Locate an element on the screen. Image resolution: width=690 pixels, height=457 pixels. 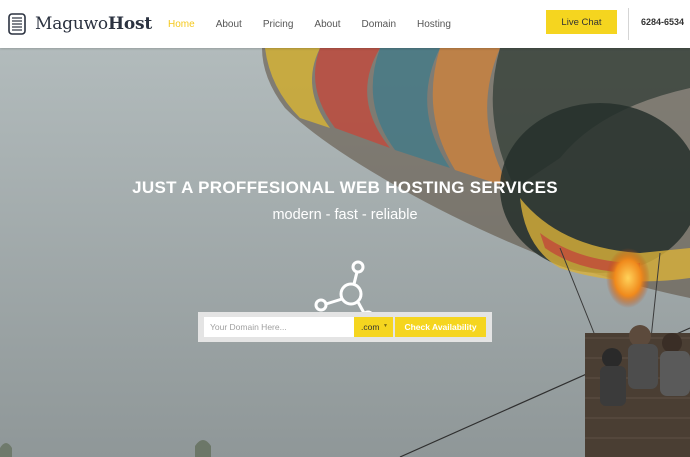
brand-logo: MaguwoHost is located at coordinates (80, 24).